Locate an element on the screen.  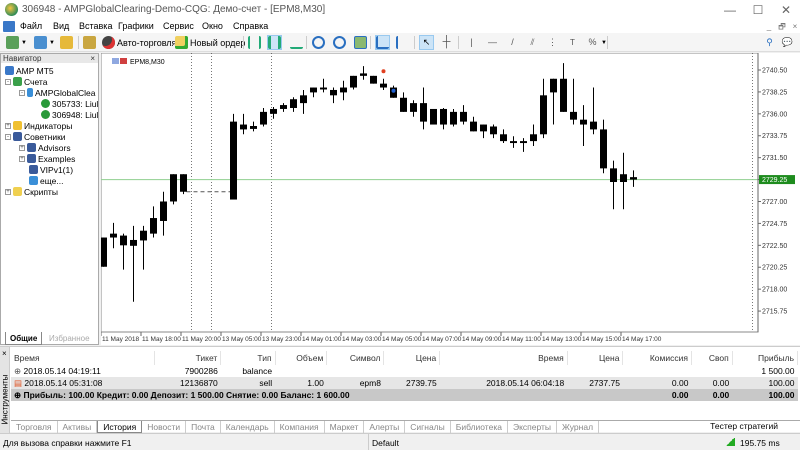
cursor-icon: ↖ is located at coordinates (426, 42).